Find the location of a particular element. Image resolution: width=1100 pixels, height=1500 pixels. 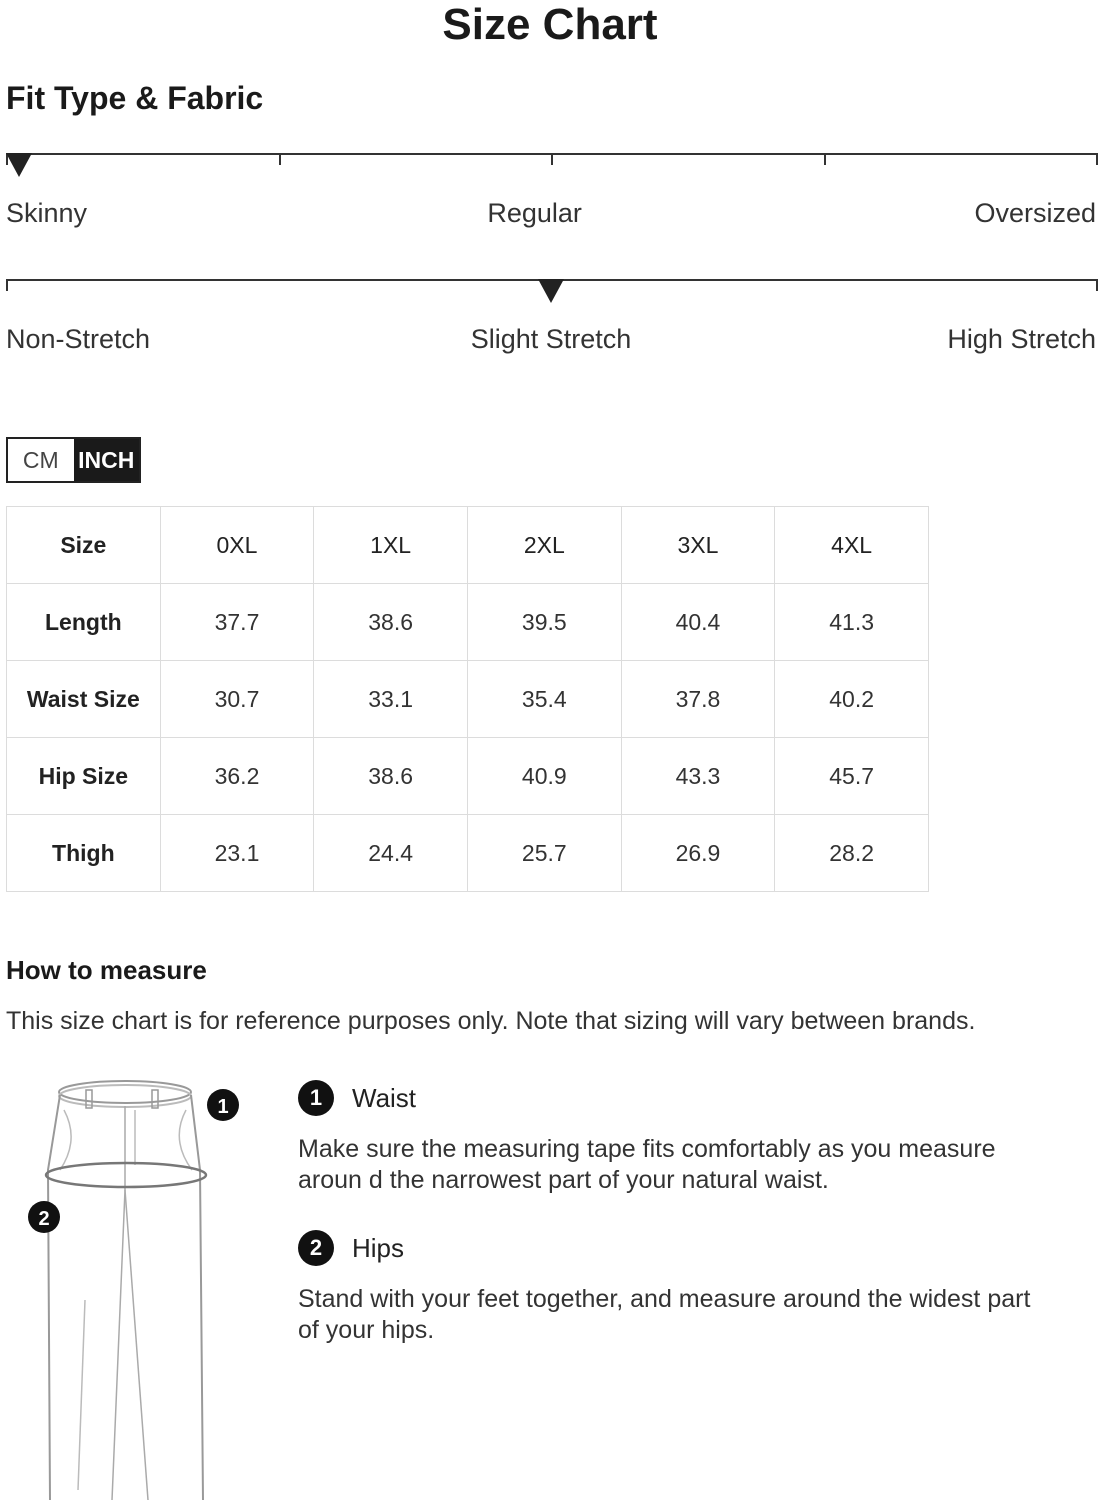

table-row: Length 37.7 38.6 39.5 40.4 41.3 is located at coordinates (467, 622).